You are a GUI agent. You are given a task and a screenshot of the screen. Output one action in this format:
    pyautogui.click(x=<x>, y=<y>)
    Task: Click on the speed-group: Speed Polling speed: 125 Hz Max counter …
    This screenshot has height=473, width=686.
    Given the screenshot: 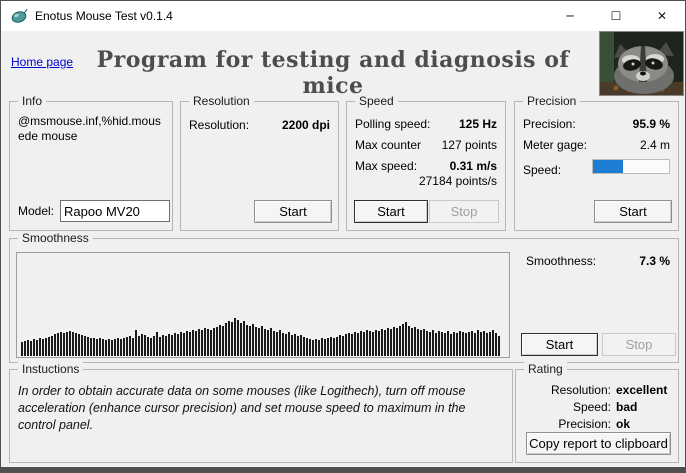 What is the action you would take?
    pyautogui.click(x=426, y=162)
    